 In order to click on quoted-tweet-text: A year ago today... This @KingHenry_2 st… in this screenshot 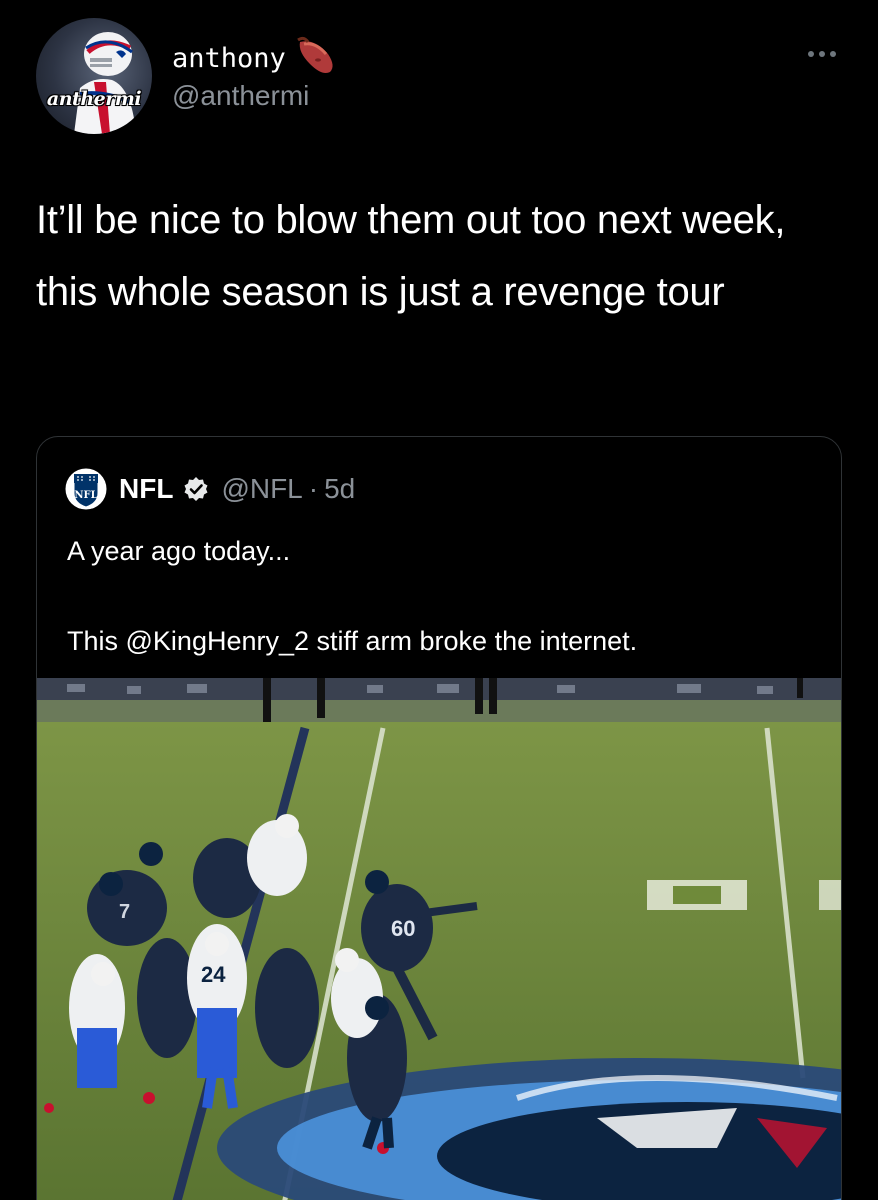, I will do `click(352, 596)`.